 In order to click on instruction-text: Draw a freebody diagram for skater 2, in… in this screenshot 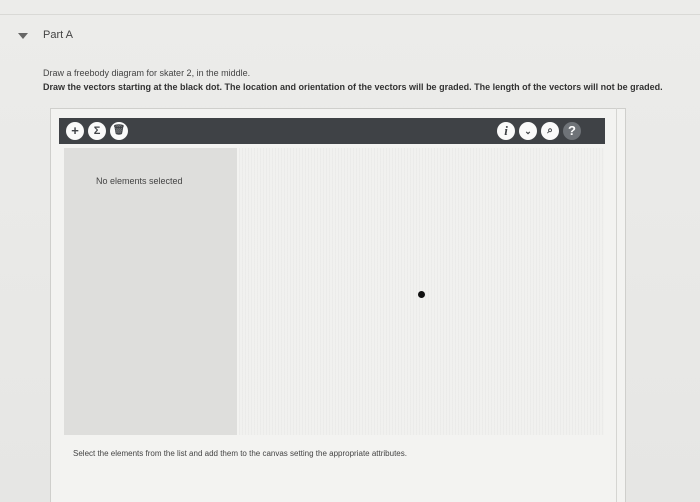, I will do `click(147, 73)`.